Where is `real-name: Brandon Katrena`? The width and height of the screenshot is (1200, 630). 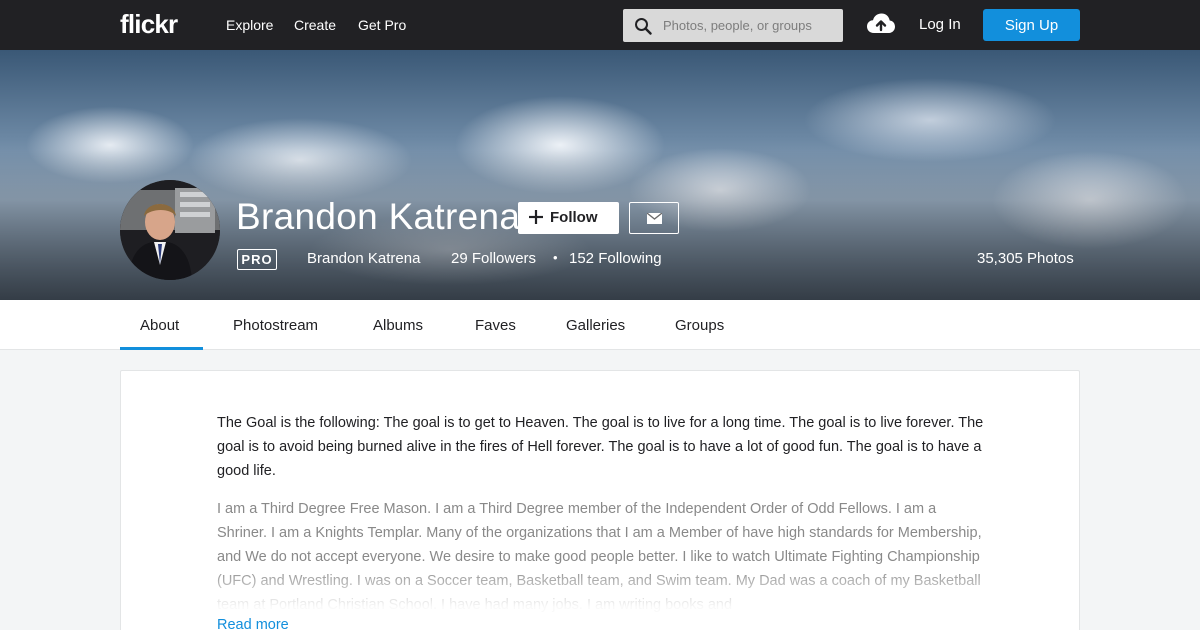 real-name: Brandon Katrena is located at coordinates (364, 258).